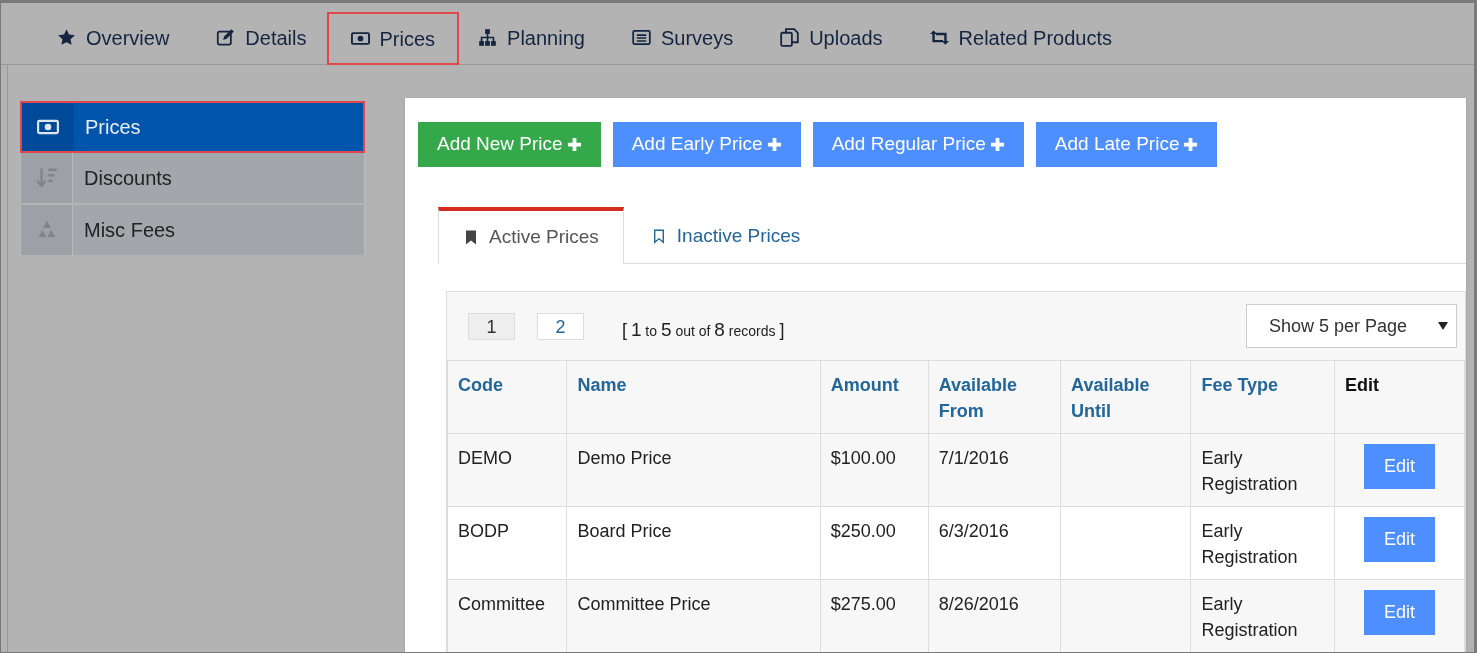  Describe the element at coordinates (863, 604) in the screenshot. I see `table-cell: $275.00` at that location.